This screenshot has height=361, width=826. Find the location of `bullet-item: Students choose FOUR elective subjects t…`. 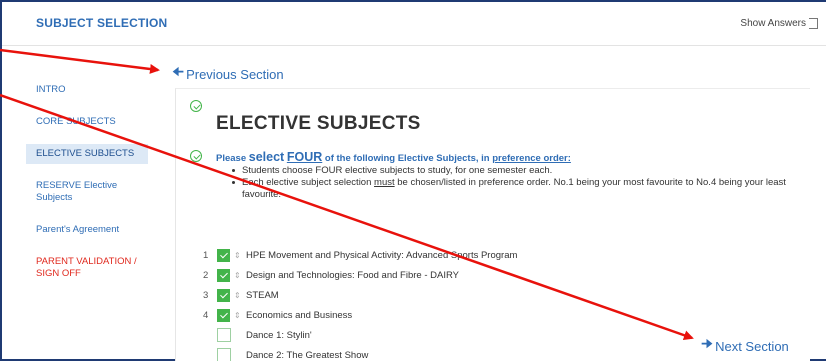

bullet-item: Students choose FOUR elective subjects t… is located at coordinates (519, 171).